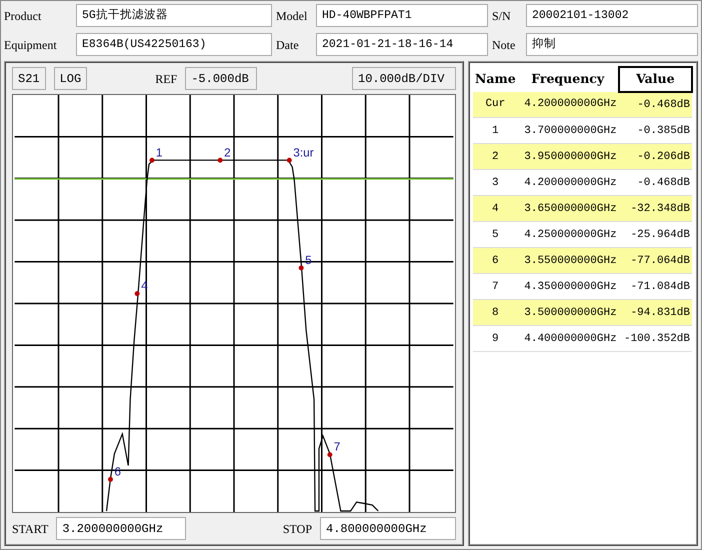 The height and width of the screenshot is (550, 702). What do you see at coordinates (502, 16) in the screenshot?
I see `field-label: S/N` at bounding box center [502, 16].